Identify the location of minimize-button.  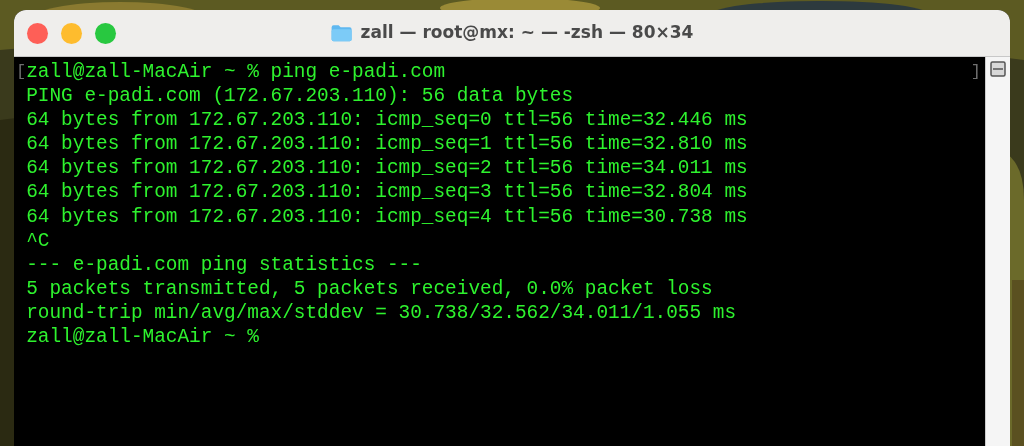
(71, 33).